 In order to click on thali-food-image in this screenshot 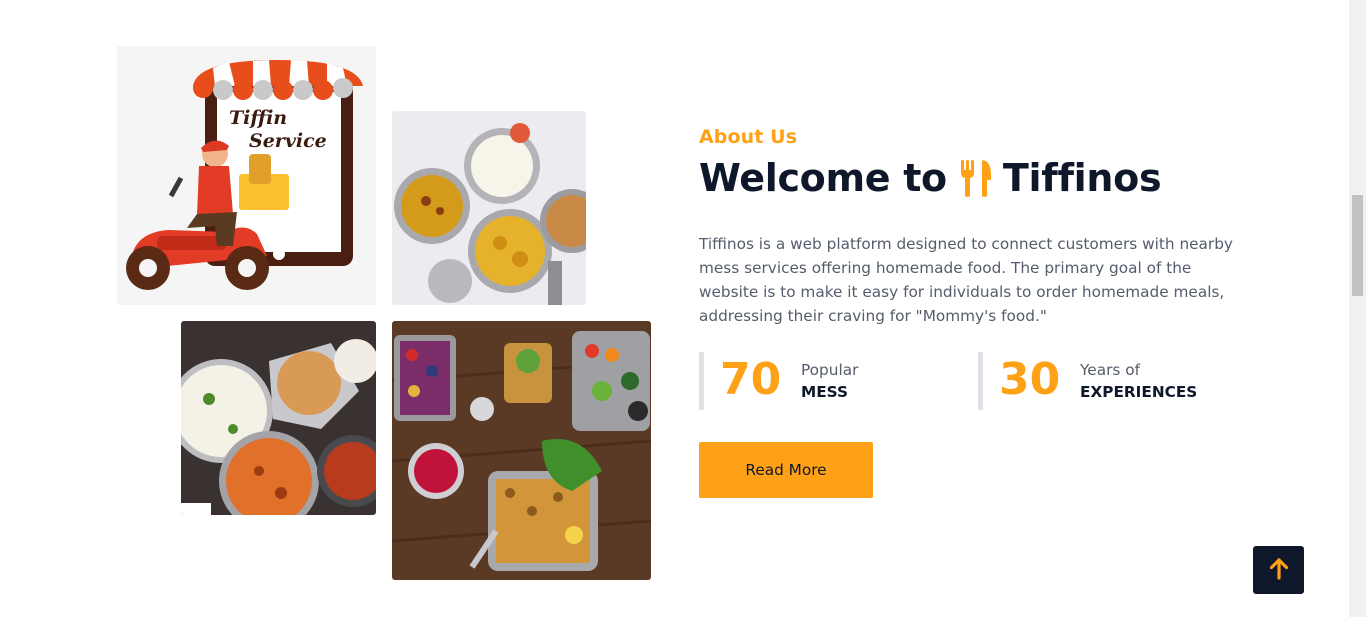, I will do `click(489, 208)`.